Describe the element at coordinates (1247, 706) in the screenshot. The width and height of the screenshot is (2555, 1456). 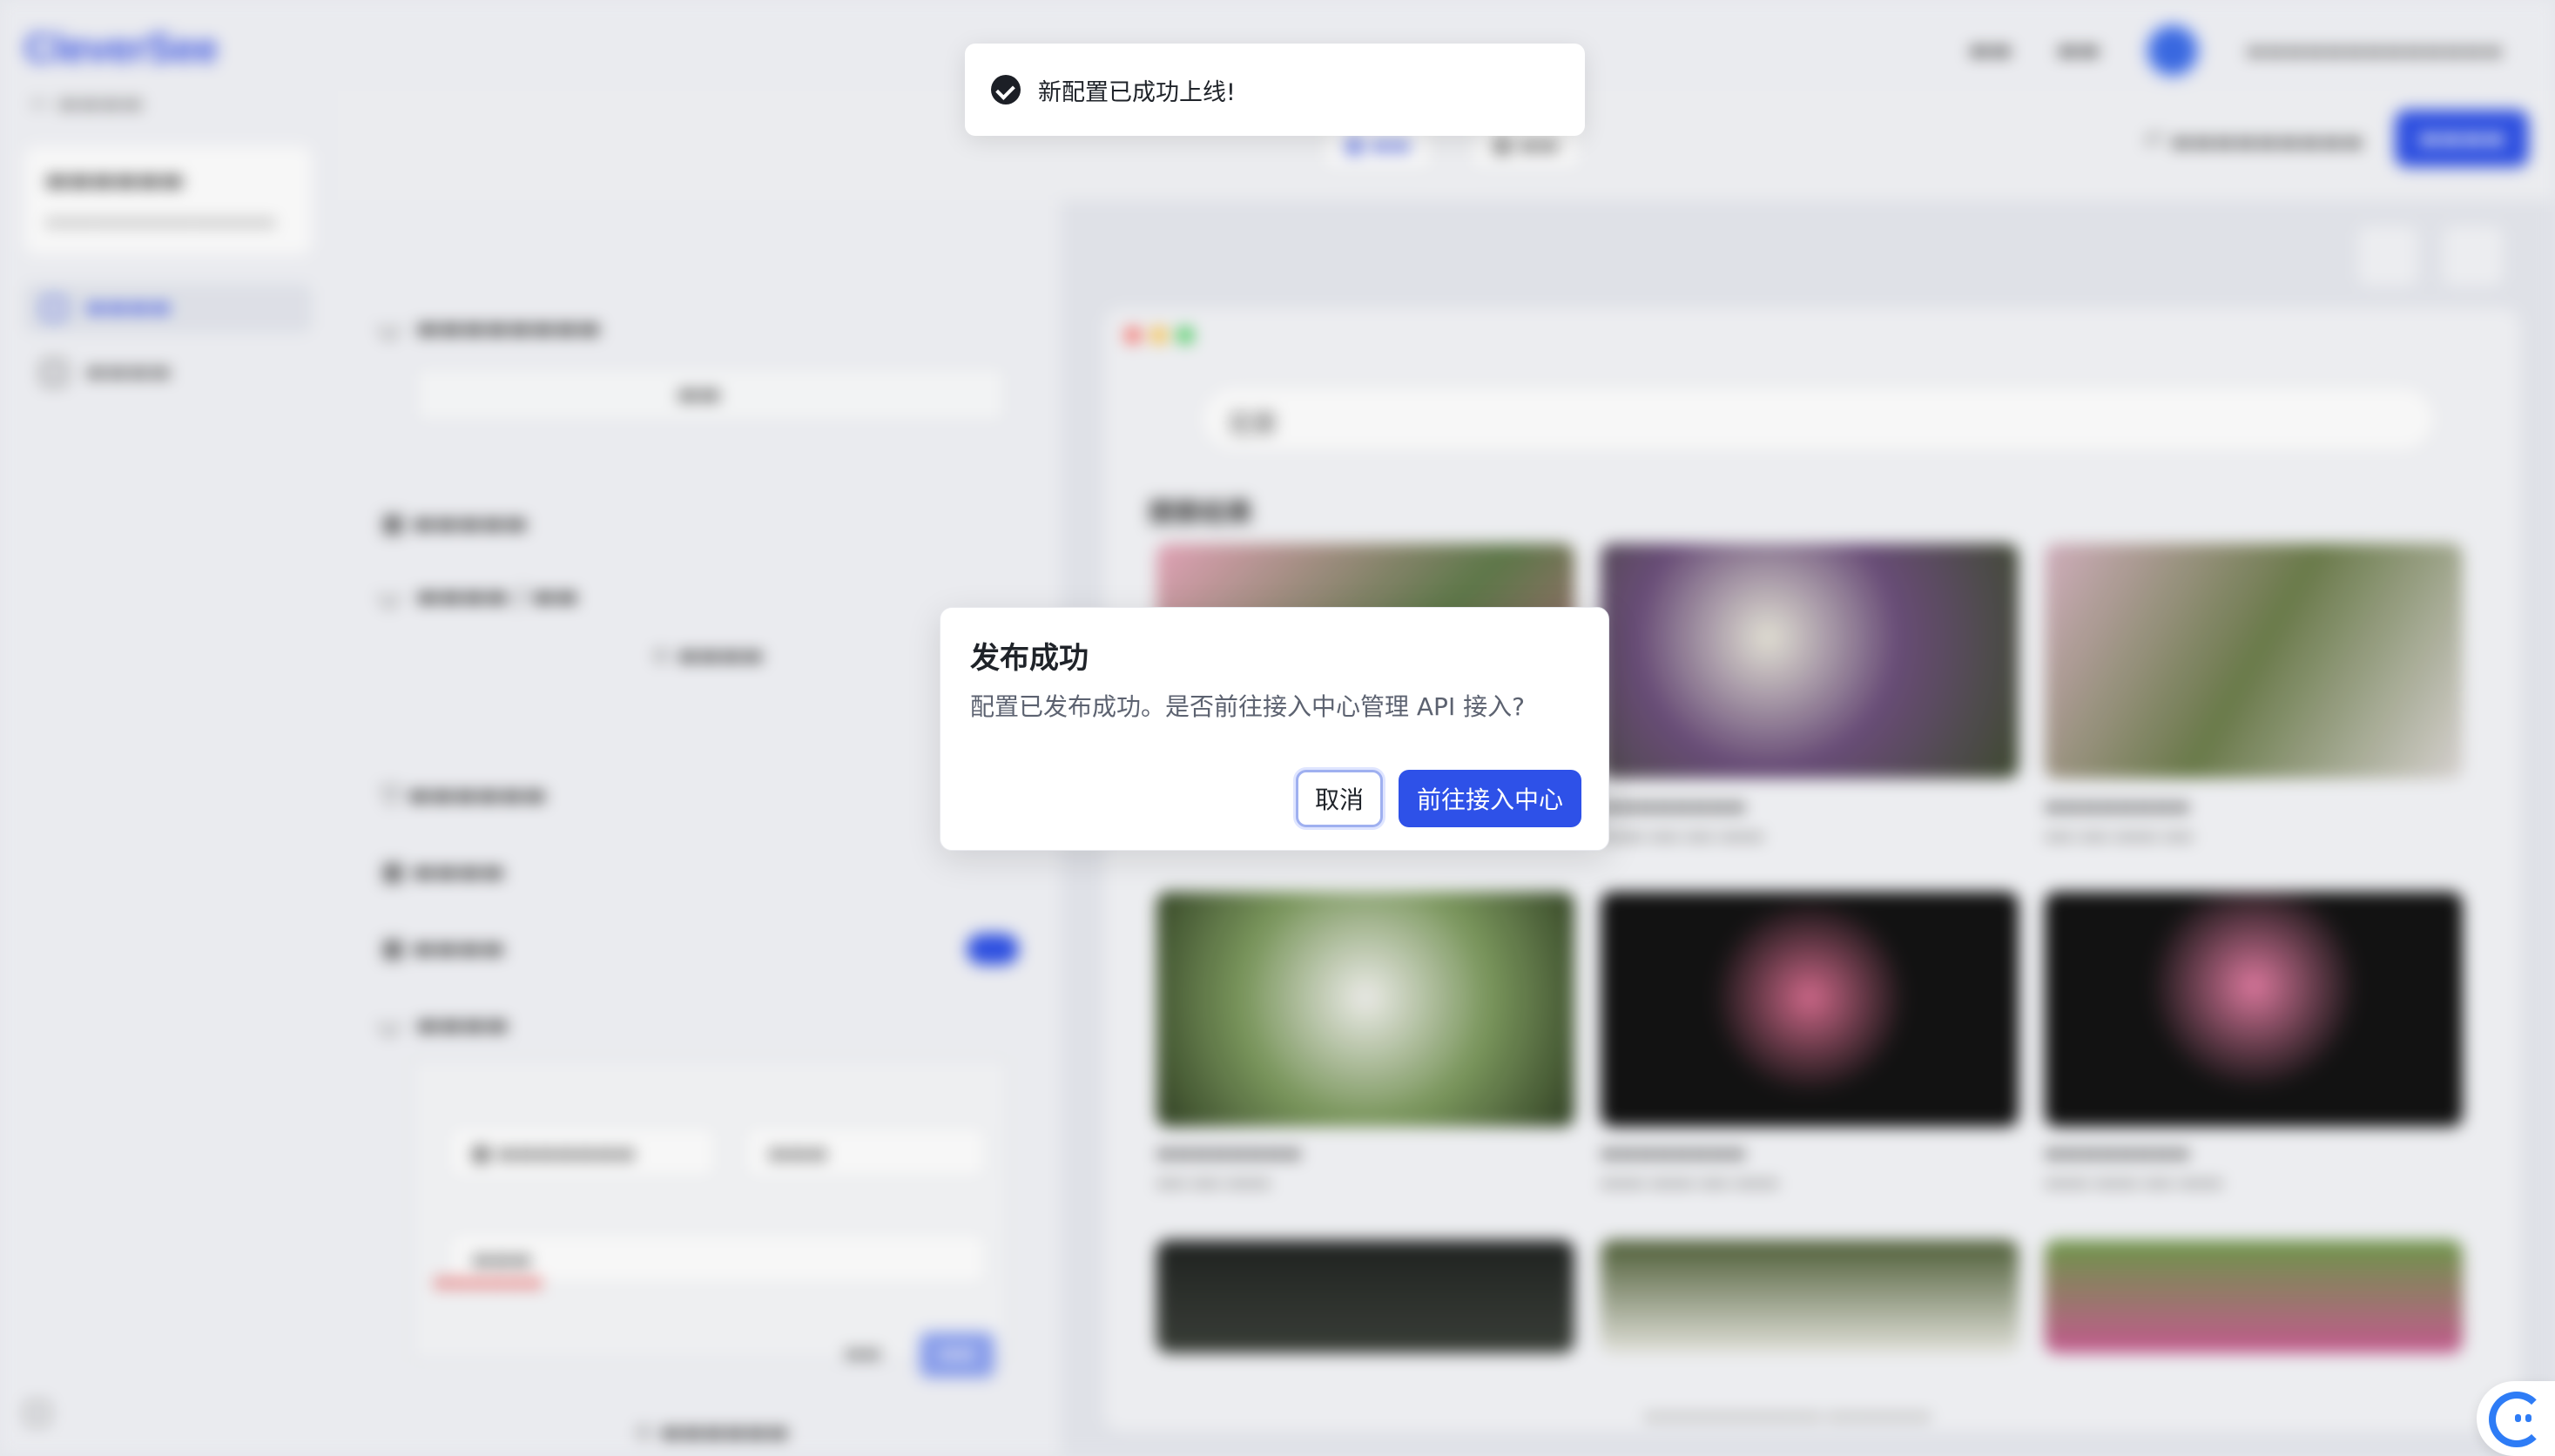
I see `dialog-message: 配置已发布成功。是否前往接入中心管理 API 接入?` at that location.